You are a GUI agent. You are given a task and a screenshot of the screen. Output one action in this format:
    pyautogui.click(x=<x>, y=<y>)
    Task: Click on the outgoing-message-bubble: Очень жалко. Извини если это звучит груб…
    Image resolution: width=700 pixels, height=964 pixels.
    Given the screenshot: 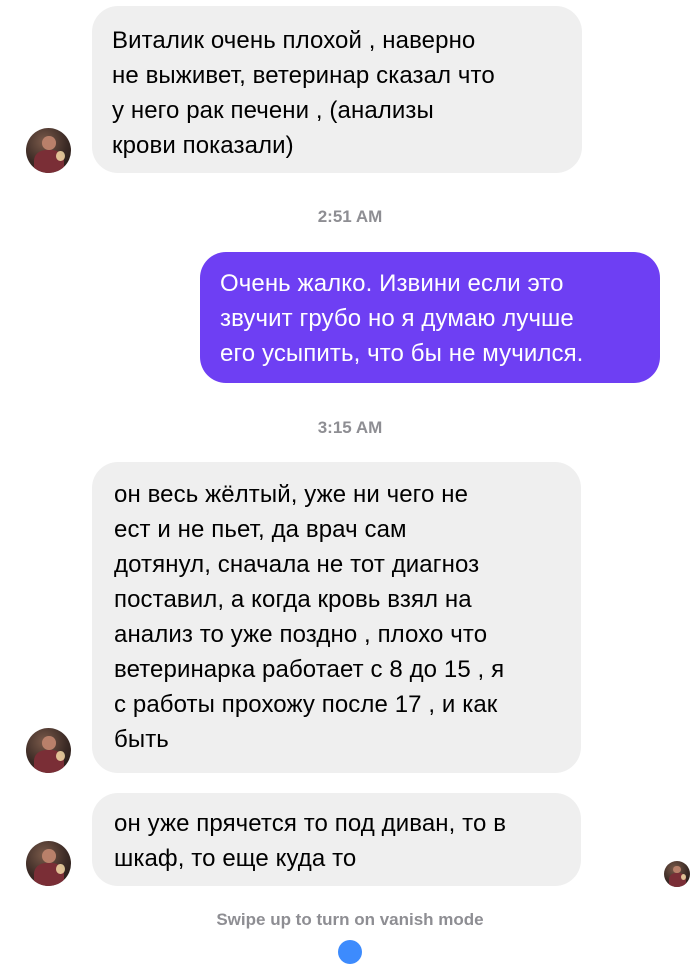 What is the action you would take?
    pyautogui.click(x=430, y=317)
    